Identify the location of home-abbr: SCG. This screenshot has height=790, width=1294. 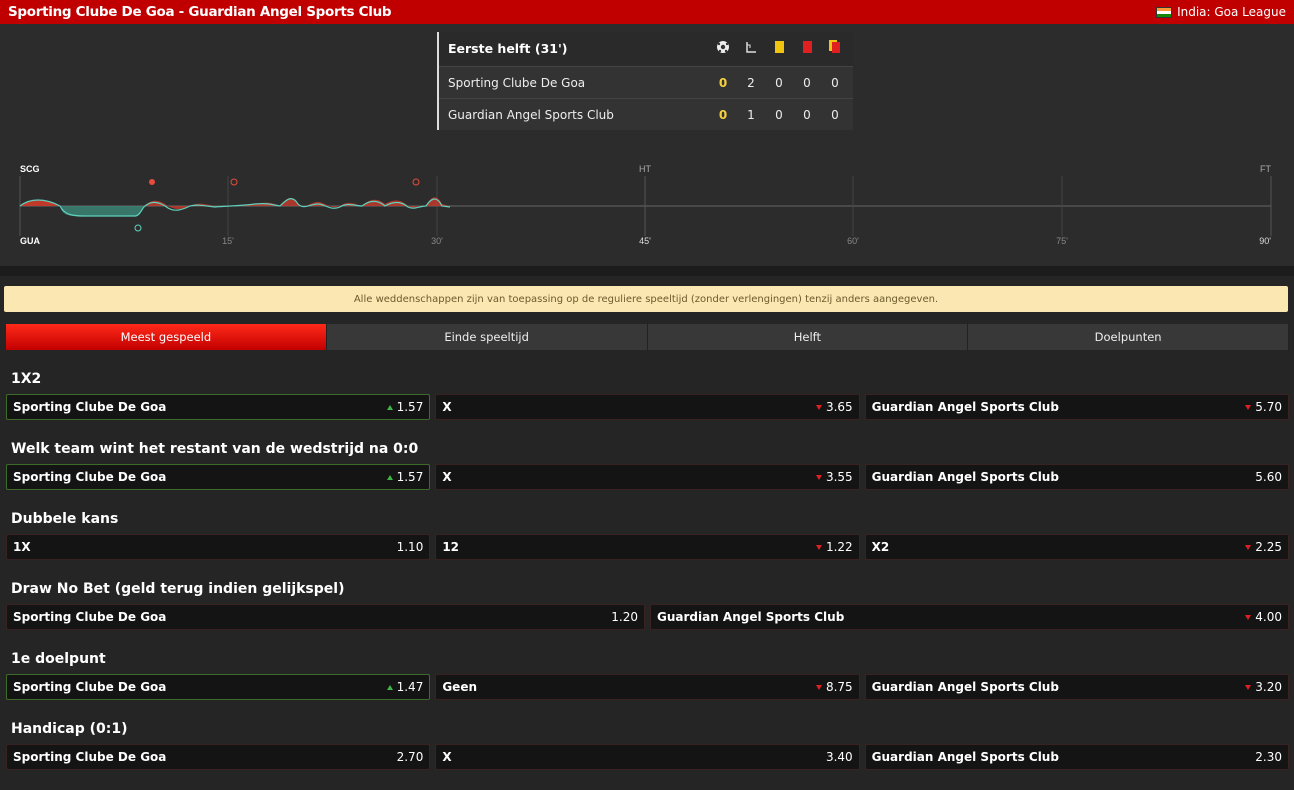
(30, 169).